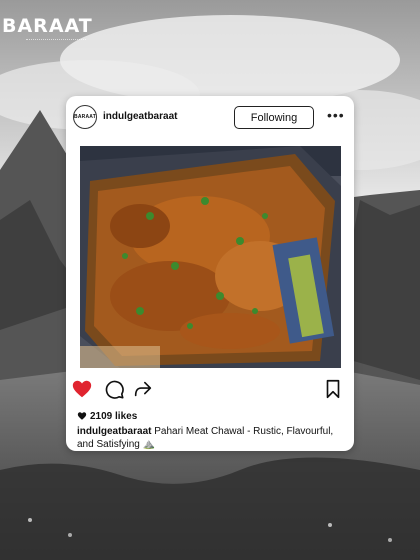  What do you see at coordinates (149, 444) in the screenshot?
I see `mountain-emoji-icon: ⛰️` at bounding box center [149, 444].